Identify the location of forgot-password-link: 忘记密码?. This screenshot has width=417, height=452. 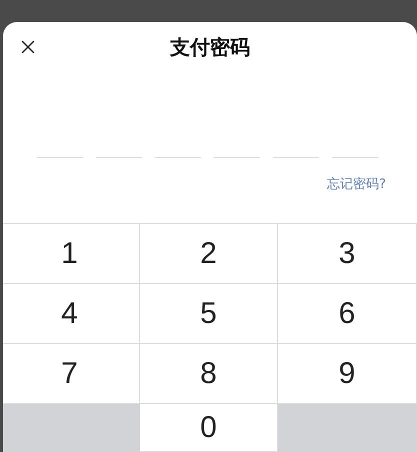
(356, 184).